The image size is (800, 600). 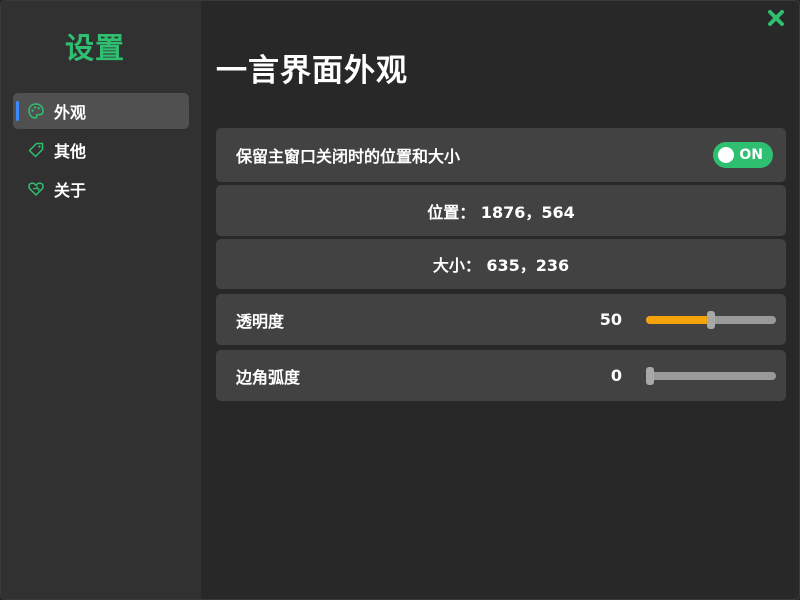 What do you see at coordinates (70, 112) in the screenshot?
I see `sidebar-item-label: 外观` at bounding box center [70, 112].